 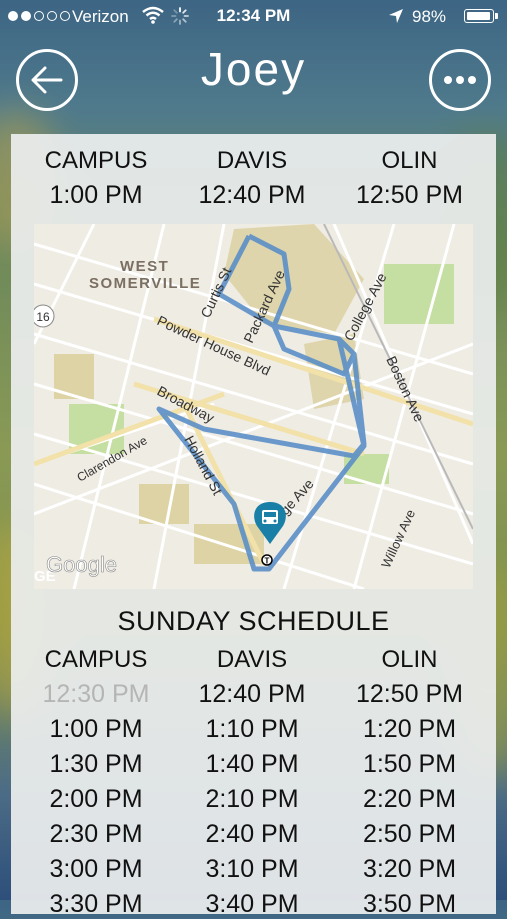 What do you see at coordinates (409, 869) in the screenshot?
I see `schedule-time-olin: 3:20 PM` at bounding box center [409, 869].